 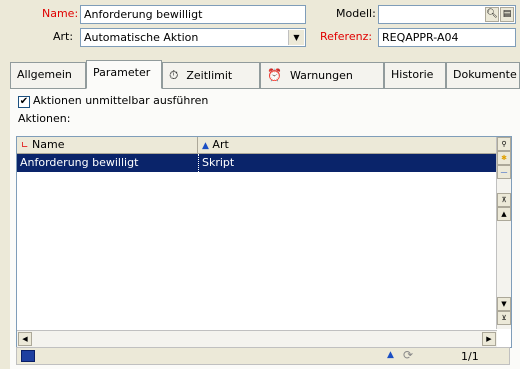 What do you see at coordinates (211, 75) in the screenshot?
I see `tab-zeitlimit: ⏱ Zeitlimit` at bounding box center [211, 75].